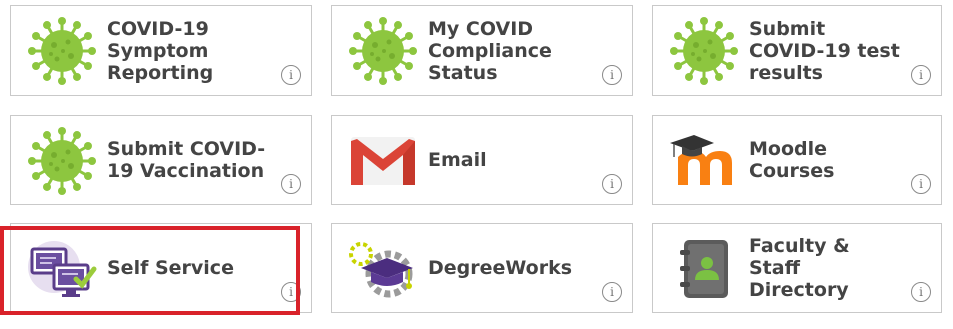  What do you see at coordinates (799, 268) in the screenshot?
I see `tile-label: Faculty & Staff Directory` at bounding box center [799, 268].